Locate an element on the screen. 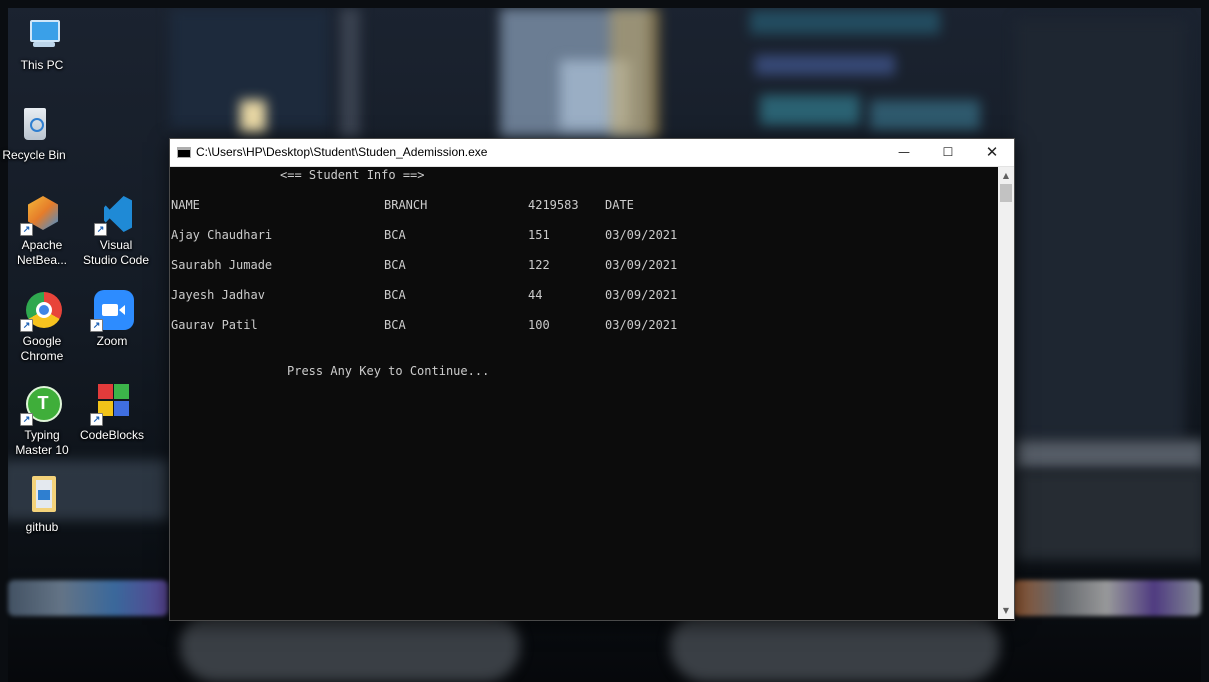  chrome-icon: ↗ is located at coordinates (41, 311).